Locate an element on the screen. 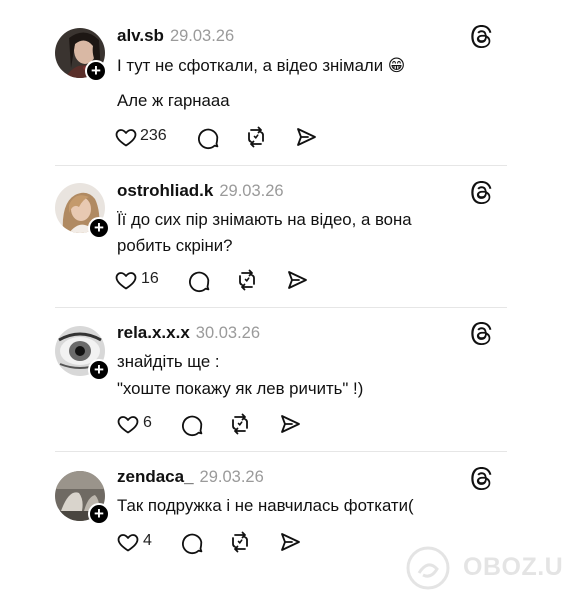 This screenshot has width=563, height=600. like-count: 6 is located at coordinates (147, 422).